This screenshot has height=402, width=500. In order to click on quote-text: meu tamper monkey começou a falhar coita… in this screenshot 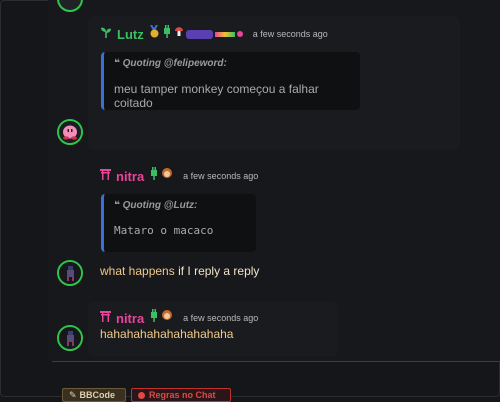, I will do `click(216, 96)`.